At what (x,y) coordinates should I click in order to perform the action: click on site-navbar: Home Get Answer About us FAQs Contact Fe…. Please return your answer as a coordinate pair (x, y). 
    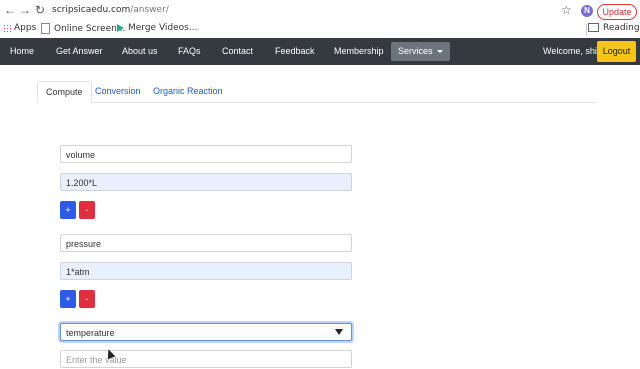
    Looking at the image, I should click on (320, 51).